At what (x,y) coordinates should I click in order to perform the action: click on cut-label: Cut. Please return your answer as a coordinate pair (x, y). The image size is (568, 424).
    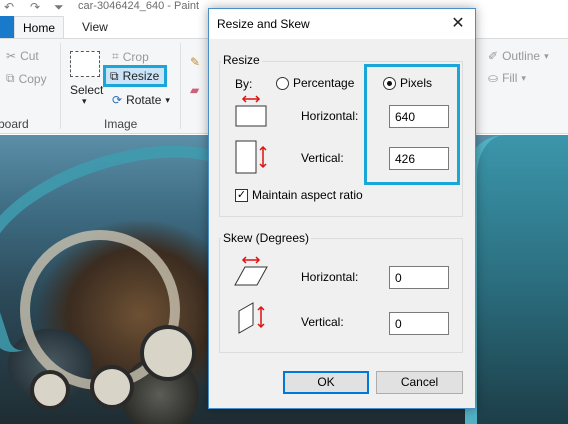
    Looking at the image, I should click on (29, 56).